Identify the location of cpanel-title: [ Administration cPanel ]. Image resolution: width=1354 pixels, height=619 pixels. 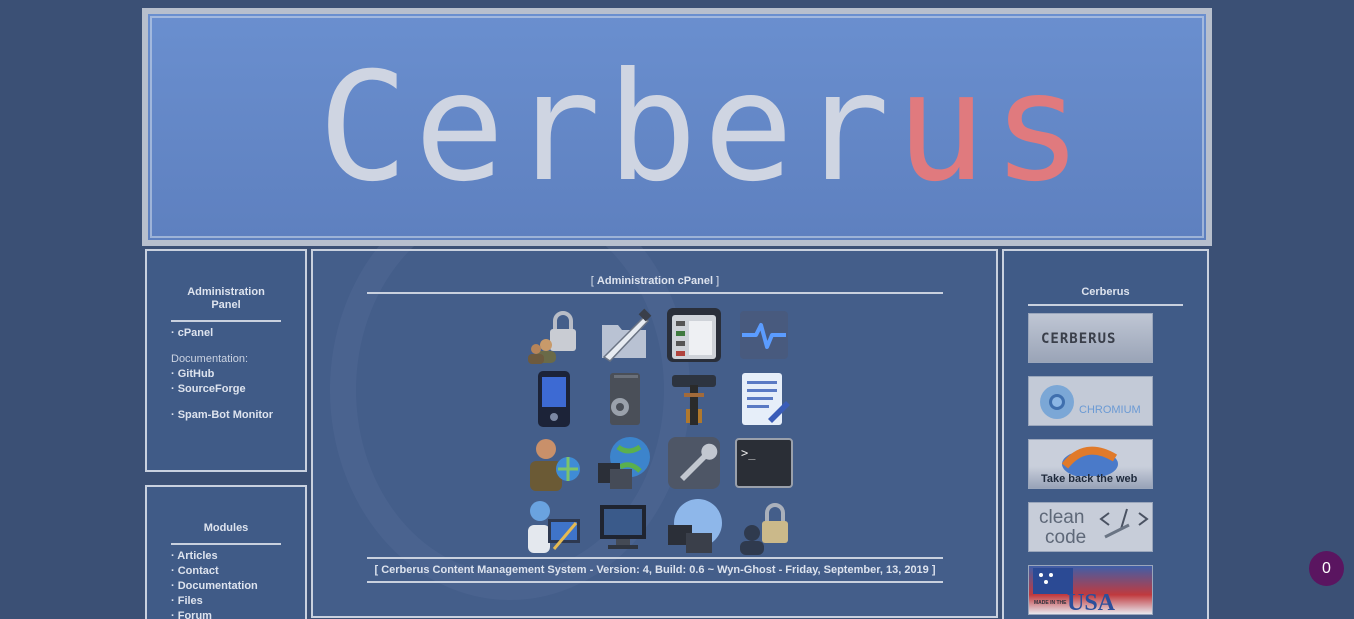
(655, 284).